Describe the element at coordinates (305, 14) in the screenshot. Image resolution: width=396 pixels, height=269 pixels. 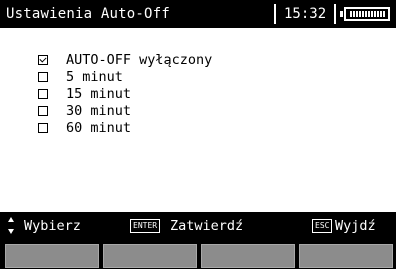
I see `clock-time: 15:32` at that location.